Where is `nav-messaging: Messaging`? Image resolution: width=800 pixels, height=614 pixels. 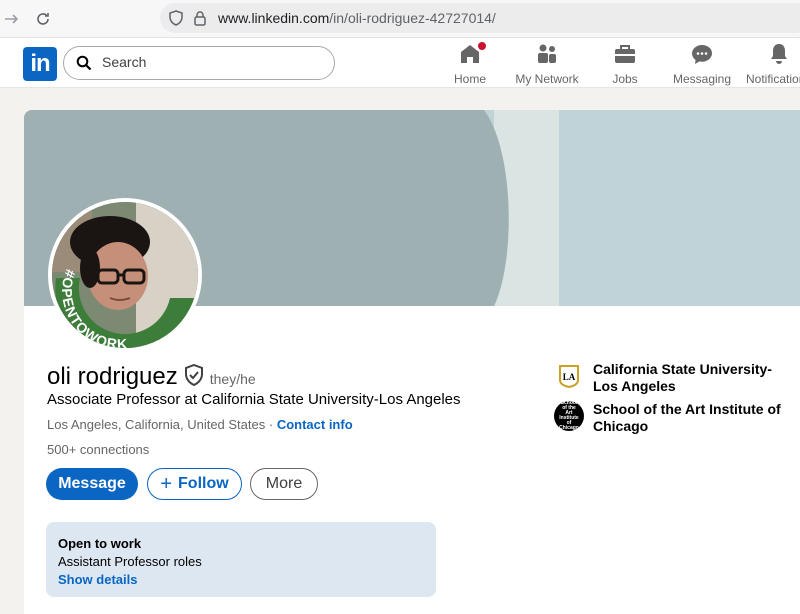 nav-messaging: Messaging is located at coordinates (702, 64).